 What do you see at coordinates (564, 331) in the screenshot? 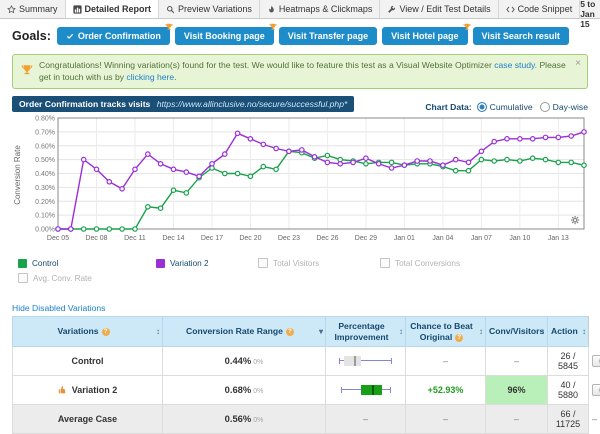
I see `column-label: Action` at bounding box center [564, 331].